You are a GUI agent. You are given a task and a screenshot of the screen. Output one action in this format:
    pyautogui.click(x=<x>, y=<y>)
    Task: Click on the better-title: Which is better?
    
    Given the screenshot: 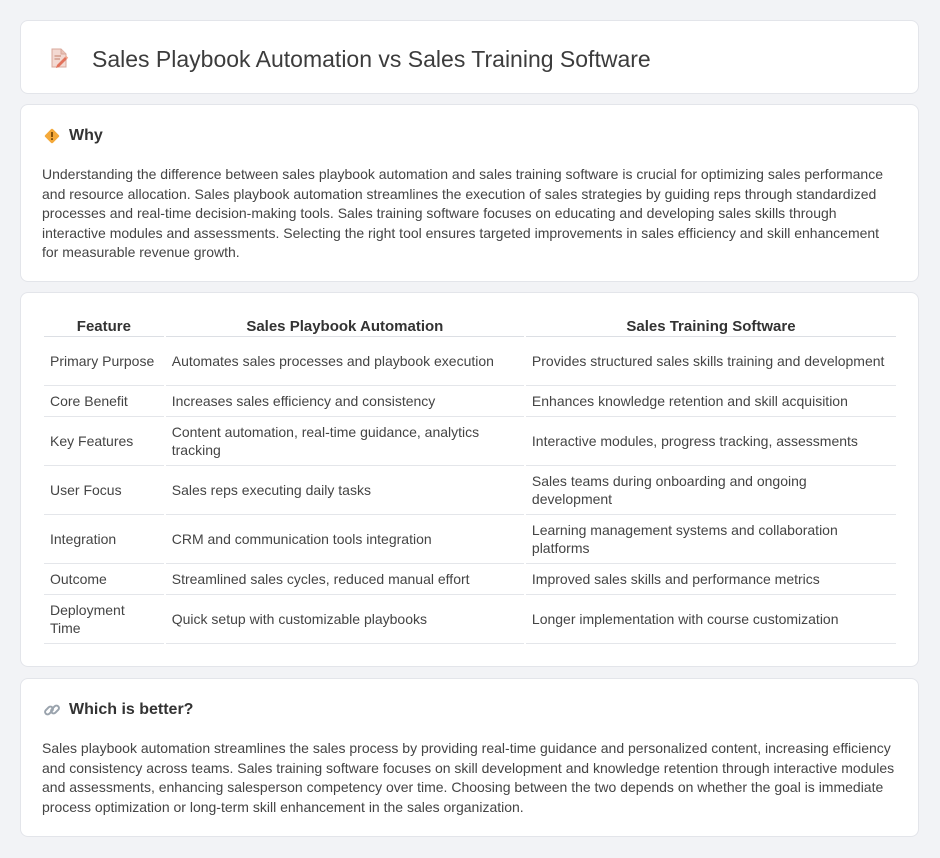 What is the action you would take?
    pyautogui.click(x=131, y=709)
    